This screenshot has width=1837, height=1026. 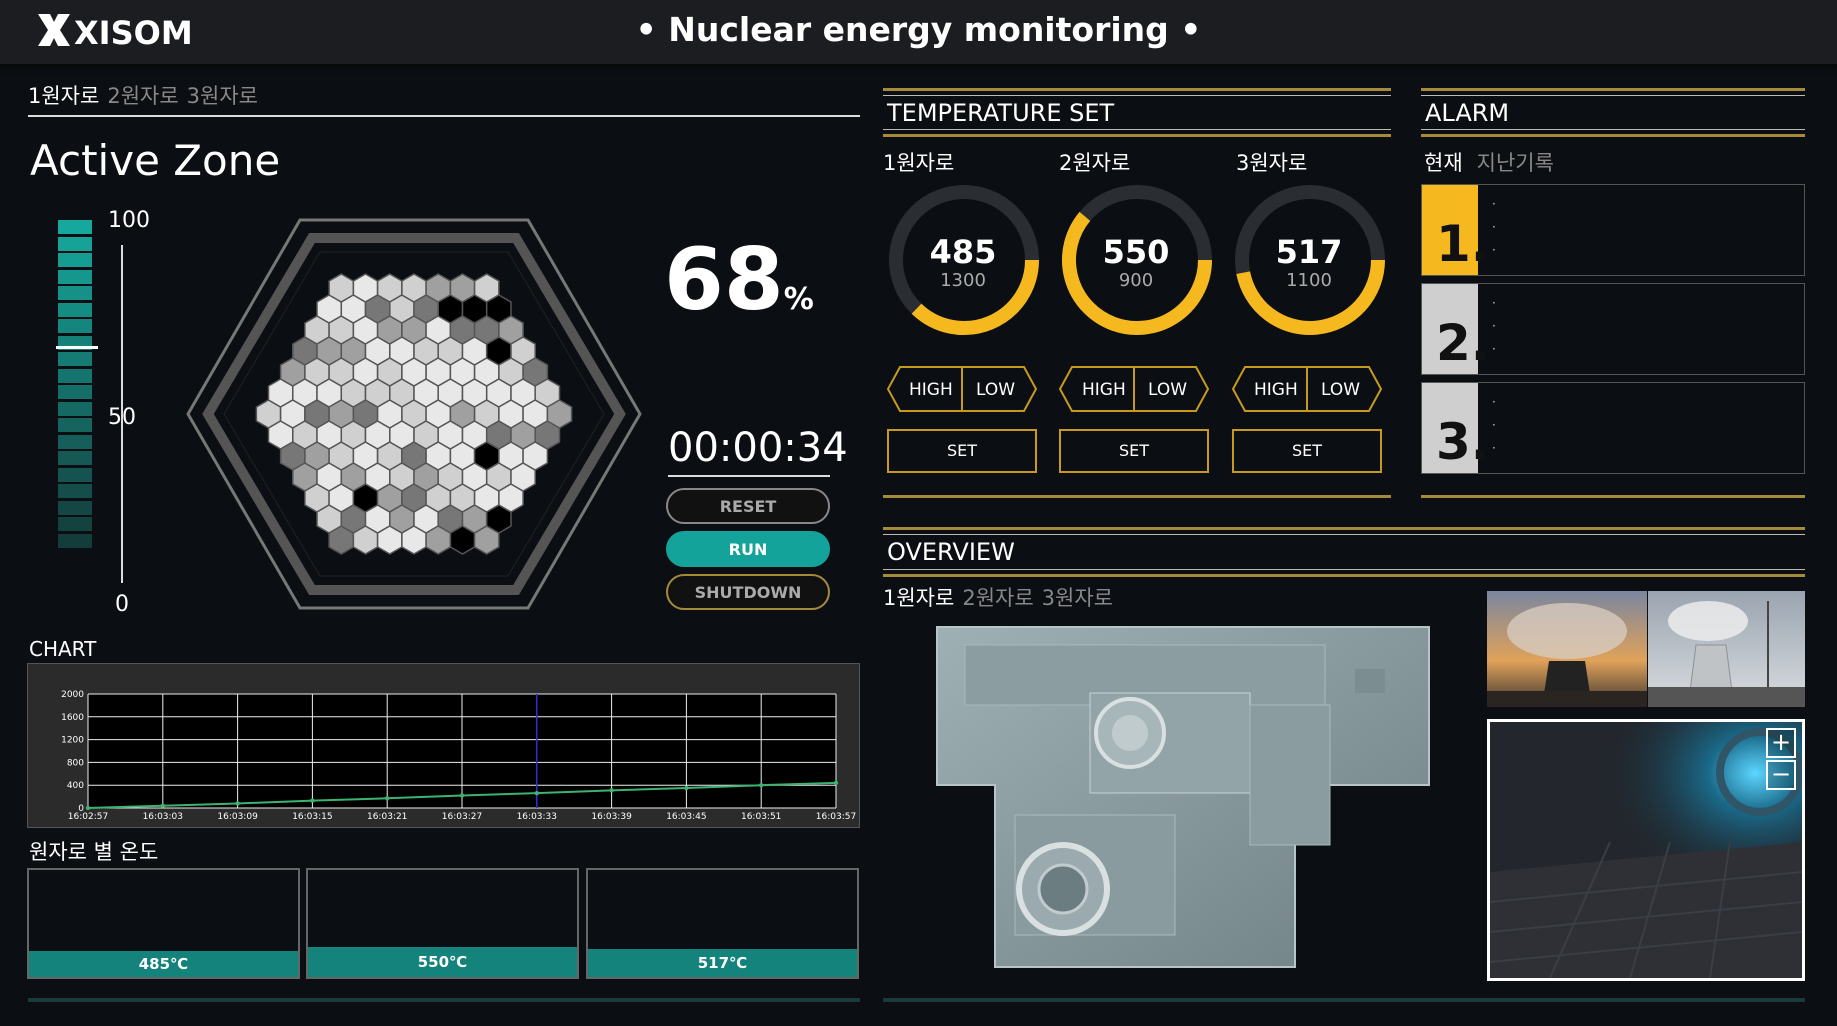 I want to click on high-button-3: HIGH, so click(x=1276, y=390).